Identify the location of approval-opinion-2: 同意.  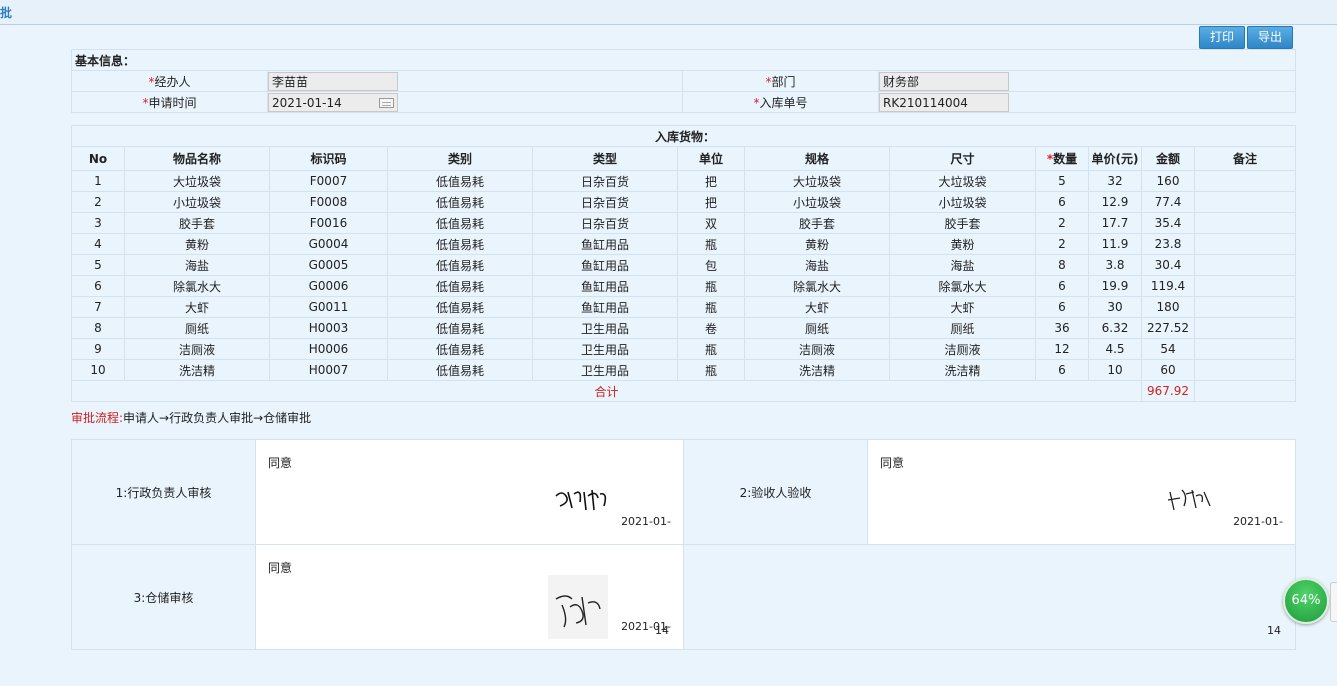
(892, 463).